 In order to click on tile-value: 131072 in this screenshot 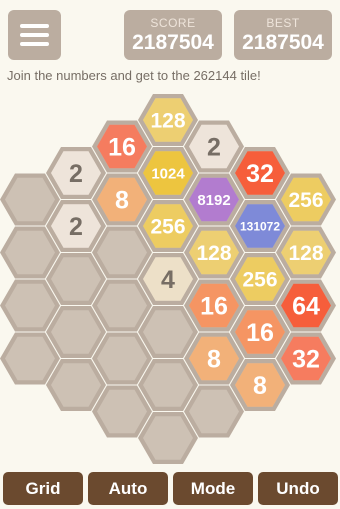, I will do `click(260, 226)`.